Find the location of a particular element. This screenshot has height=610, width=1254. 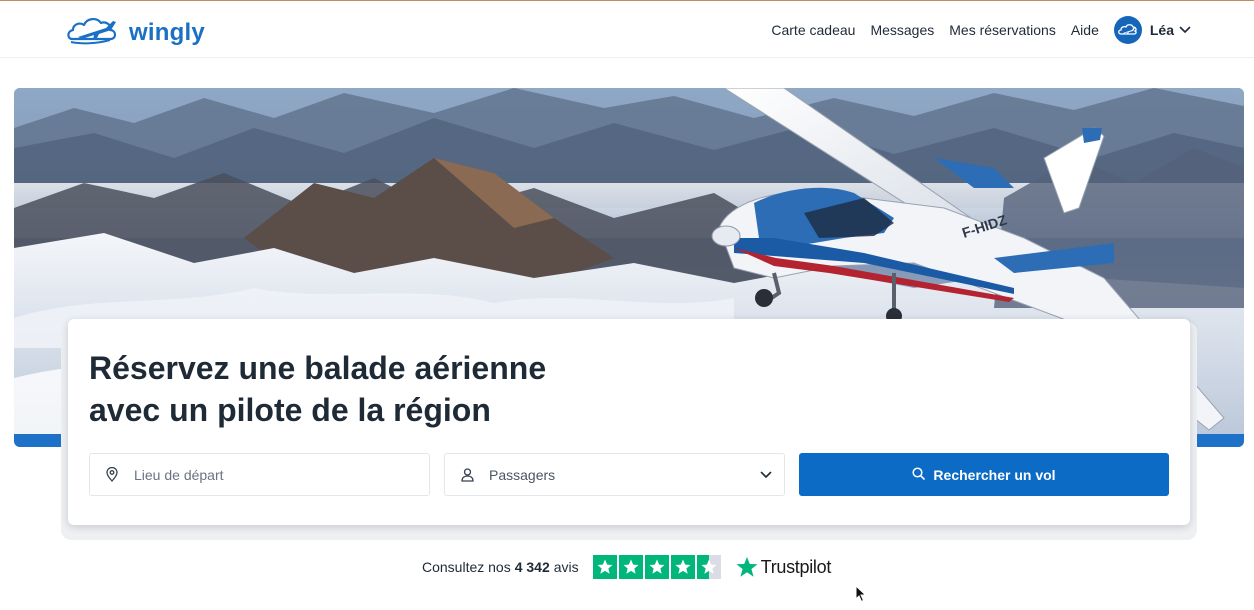

user-menu: Léa is located at coordinates (1152, 30).